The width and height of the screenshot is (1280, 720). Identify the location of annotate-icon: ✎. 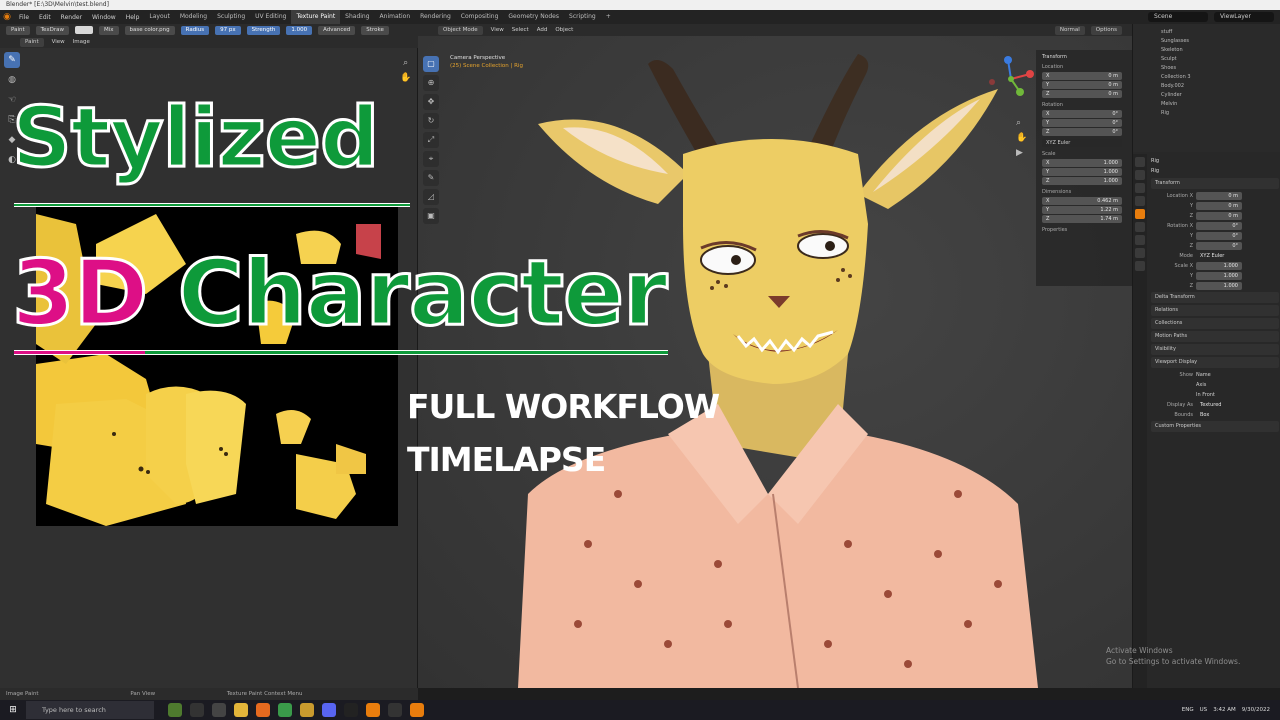
(431, 178).